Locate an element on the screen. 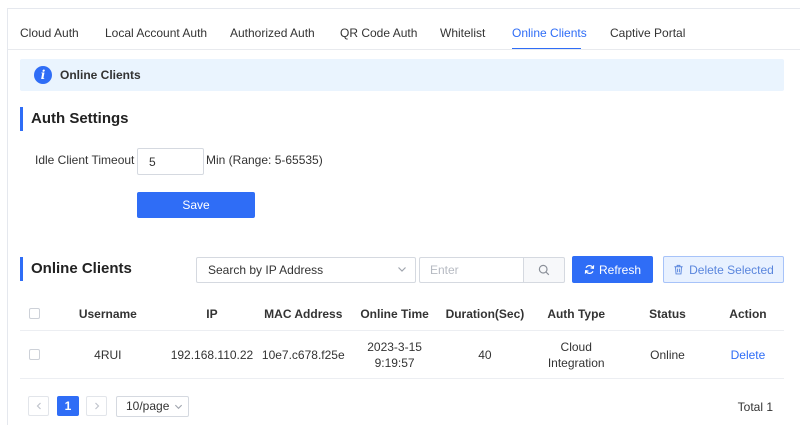  search-type-select: Search by IP Address is located at coordinates (306, 270).